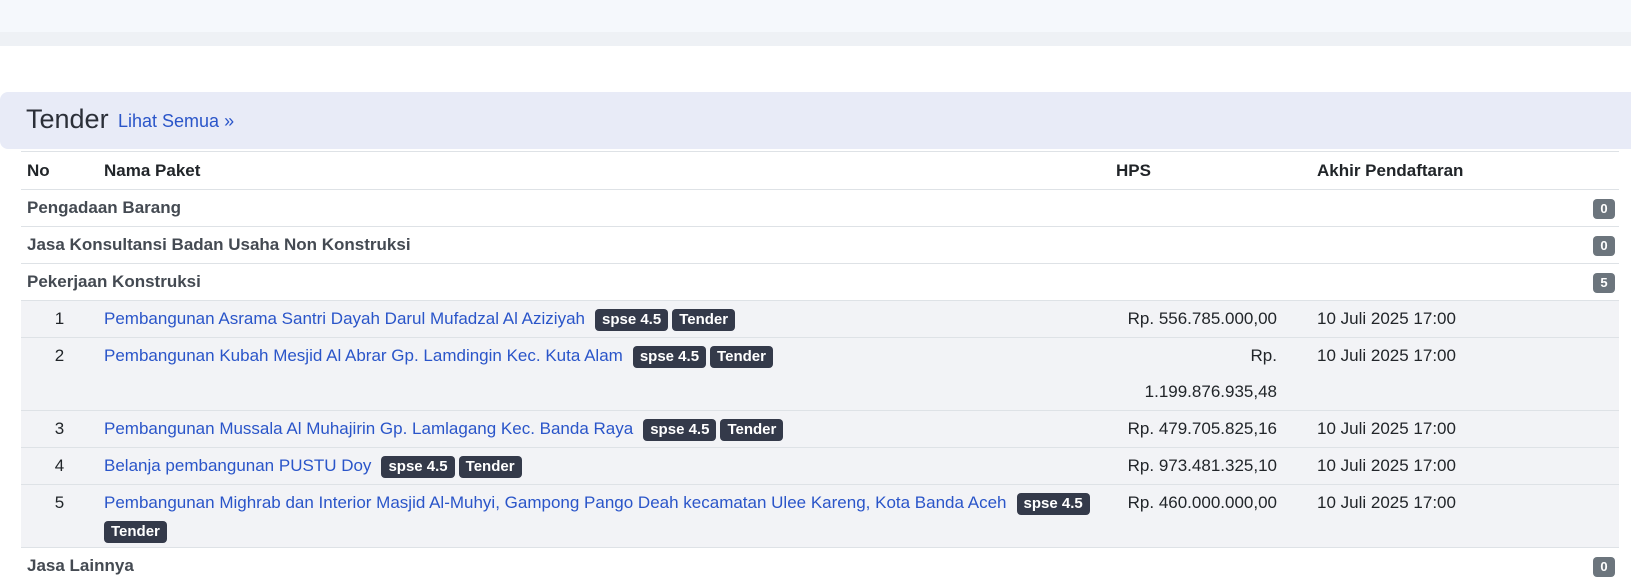 The width and height of the screenshot is (1631, 584). Describe the element at coordinates (1210, 171) in the screenshot. I see `header-hps: HPS` at that location.